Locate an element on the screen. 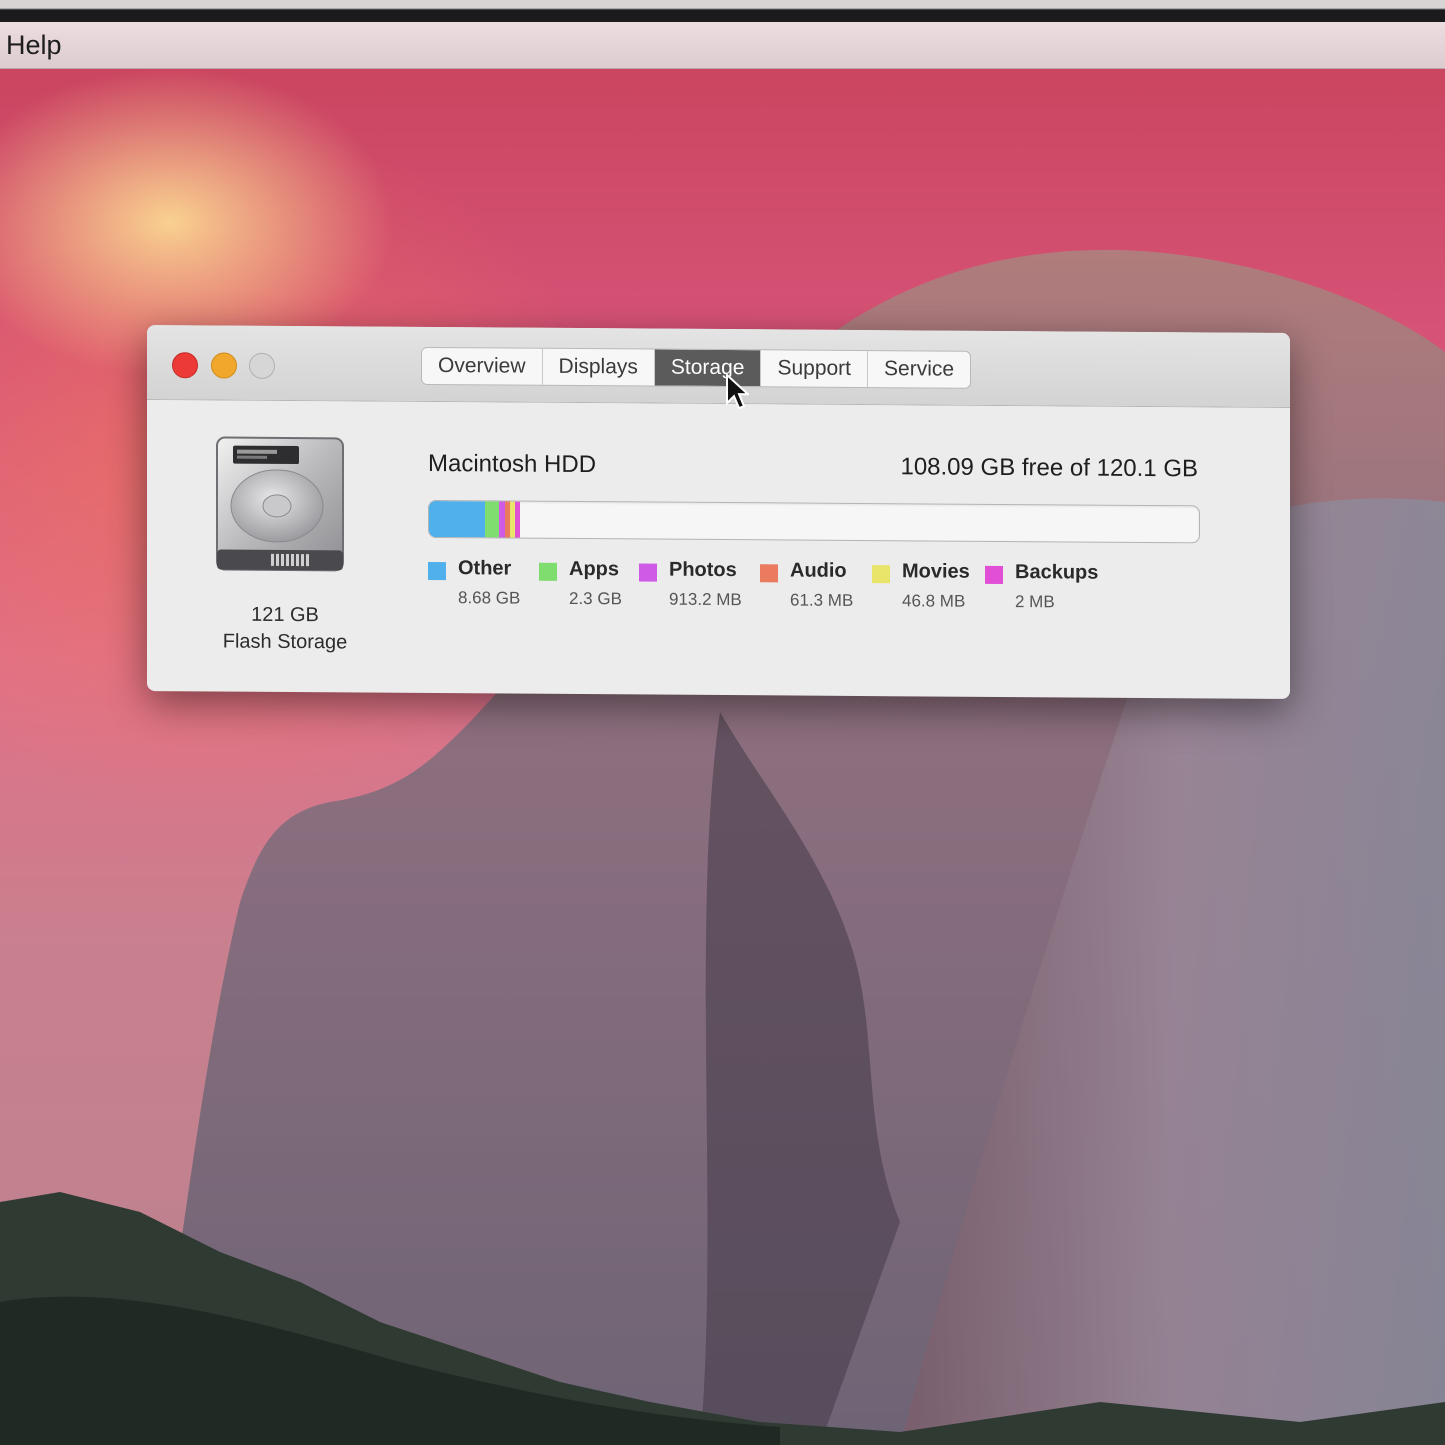 This screenshot has height=1445, width=1445. mouse-cursor-icon is located at coordinates (737, 391).